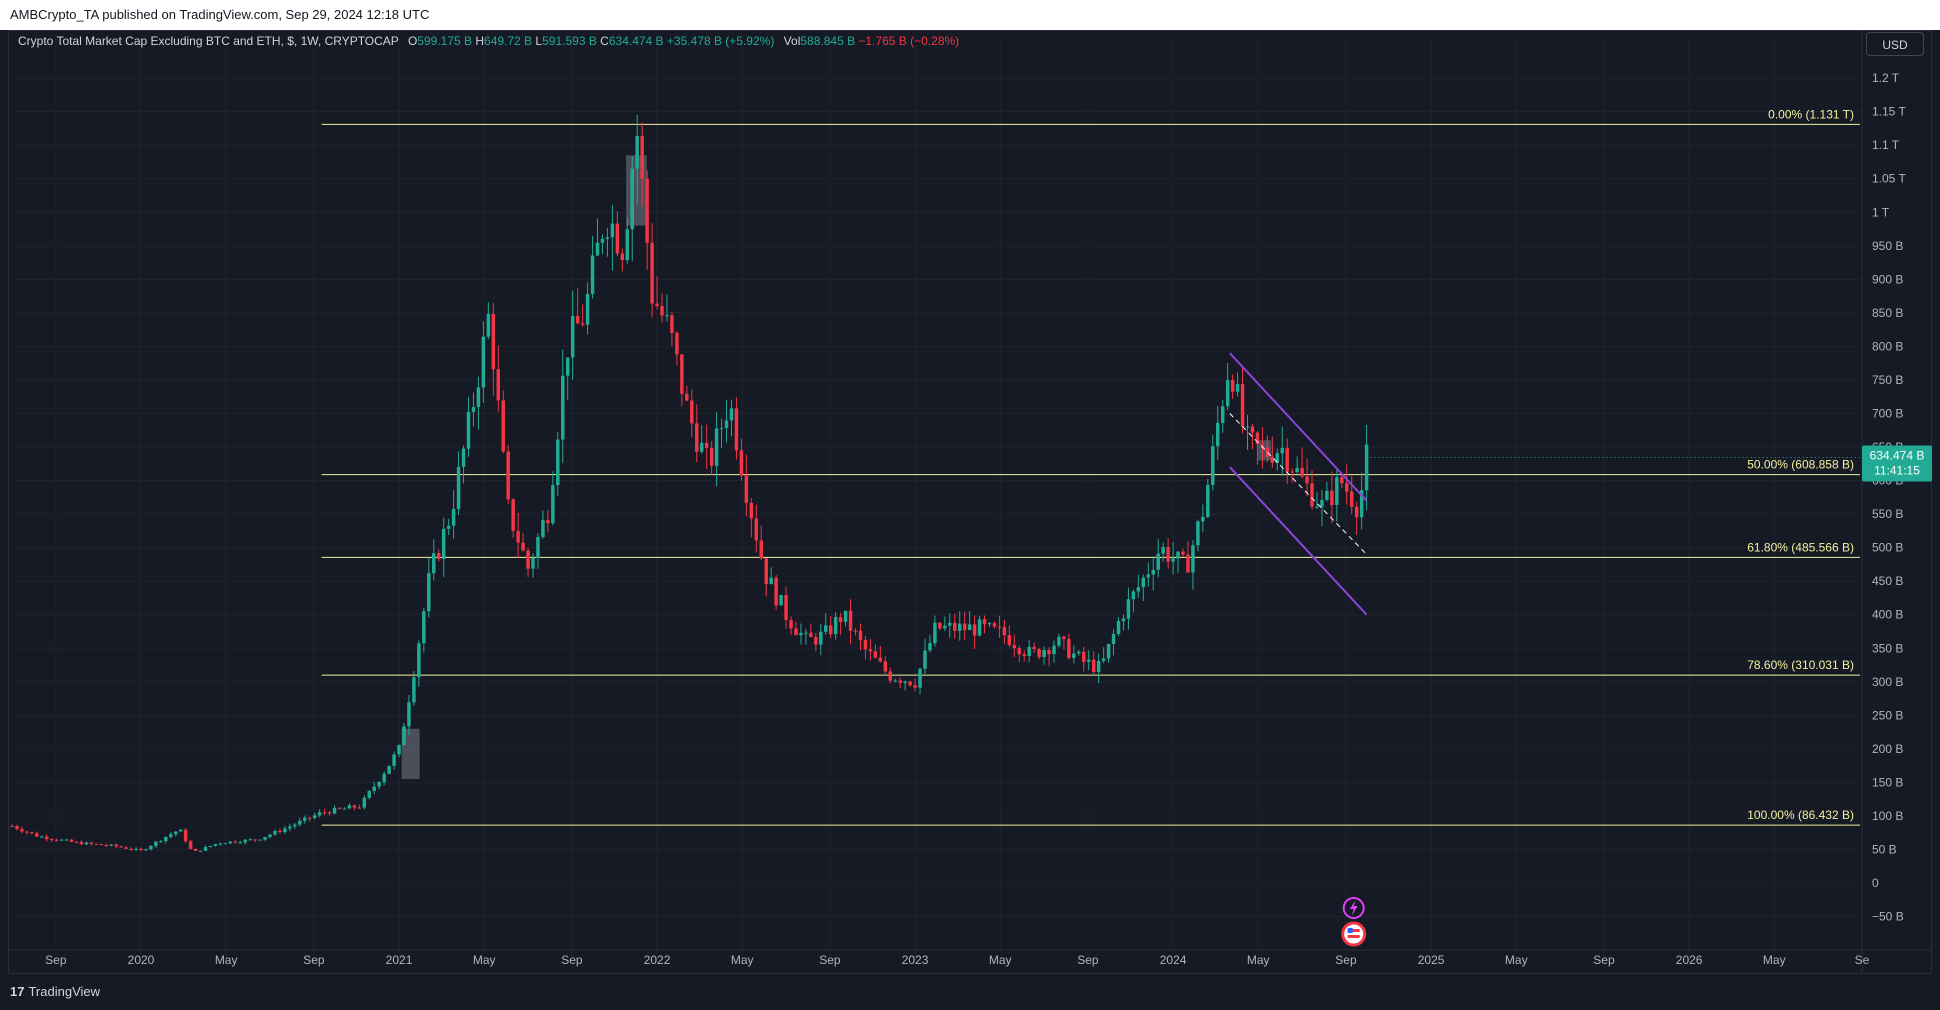  Describe the element at coordinates (1862, 960) in the screenshot. I see `x-tick-label: Se` at that location.